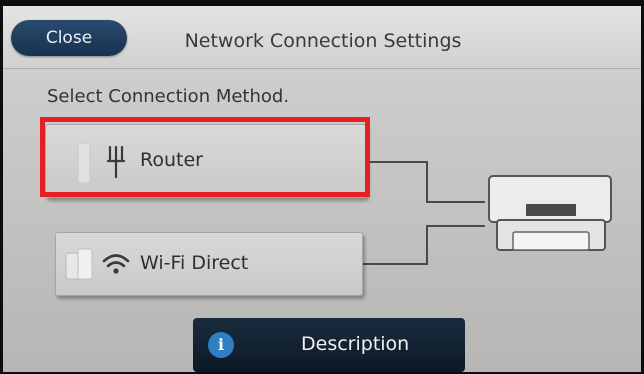 The width and height of the screenshot is (644, 374). I want to click on wifi-direct-option-button: Wi-Fi Direct, so click(209, 264).